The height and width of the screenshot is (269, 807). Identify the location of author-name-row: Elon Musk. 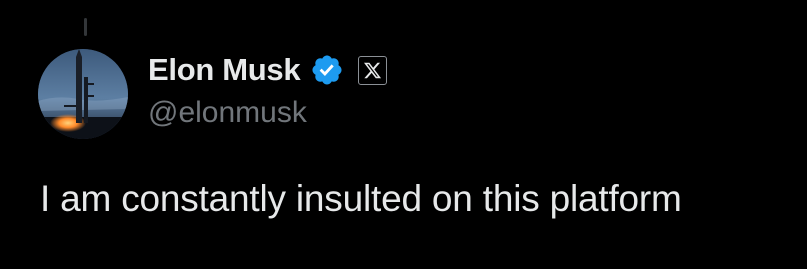
(268, 70).